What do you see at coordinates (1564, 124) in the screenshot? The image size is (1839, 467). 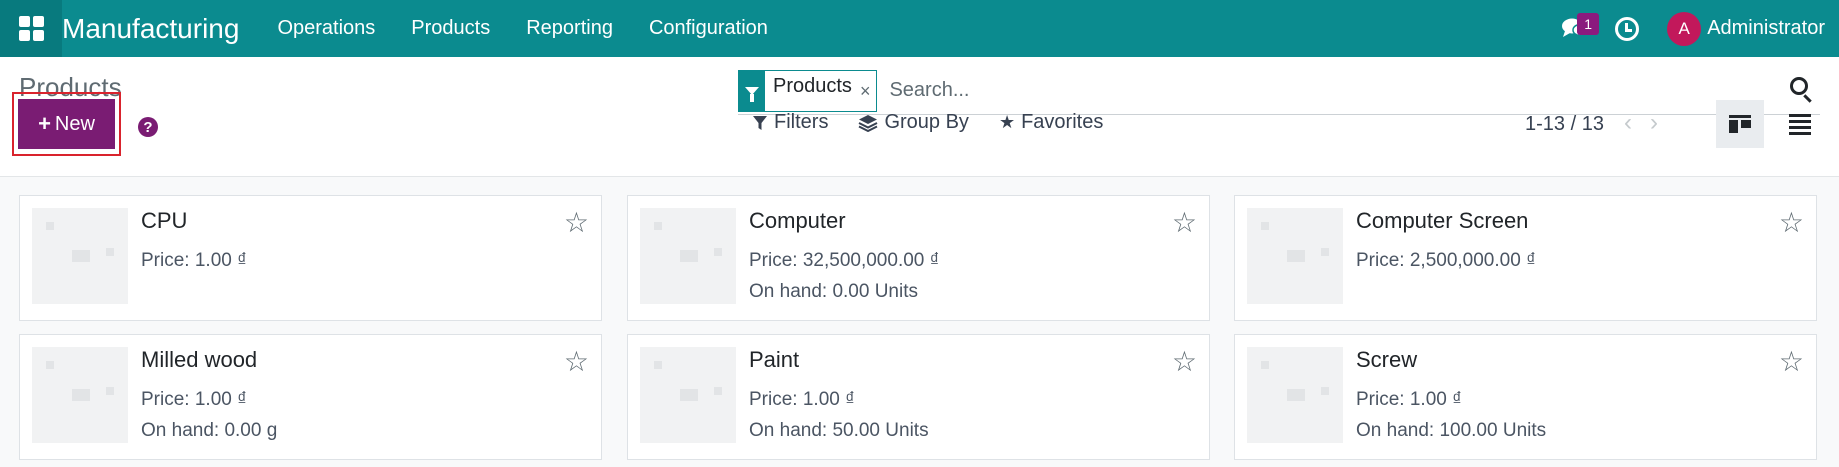 I see `pager-value: 1-13 / 13` at bounding box center [1564, 124].